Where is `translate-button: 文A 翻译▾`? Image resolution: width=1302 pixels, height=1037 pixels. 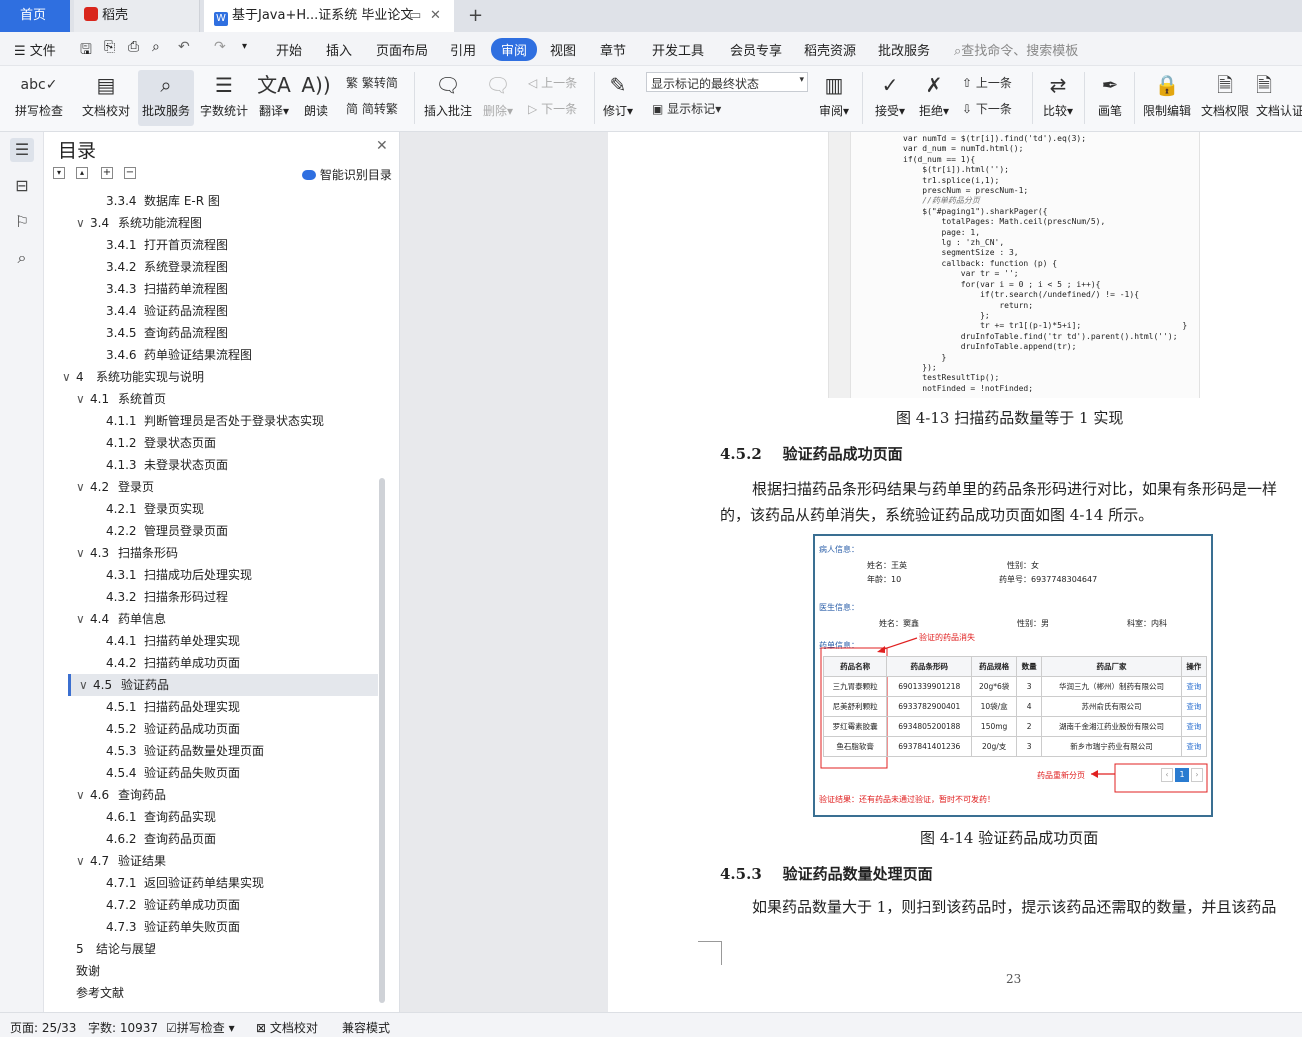 translate-button: 文A 翻译▾ is located at coordinates (274, 98).